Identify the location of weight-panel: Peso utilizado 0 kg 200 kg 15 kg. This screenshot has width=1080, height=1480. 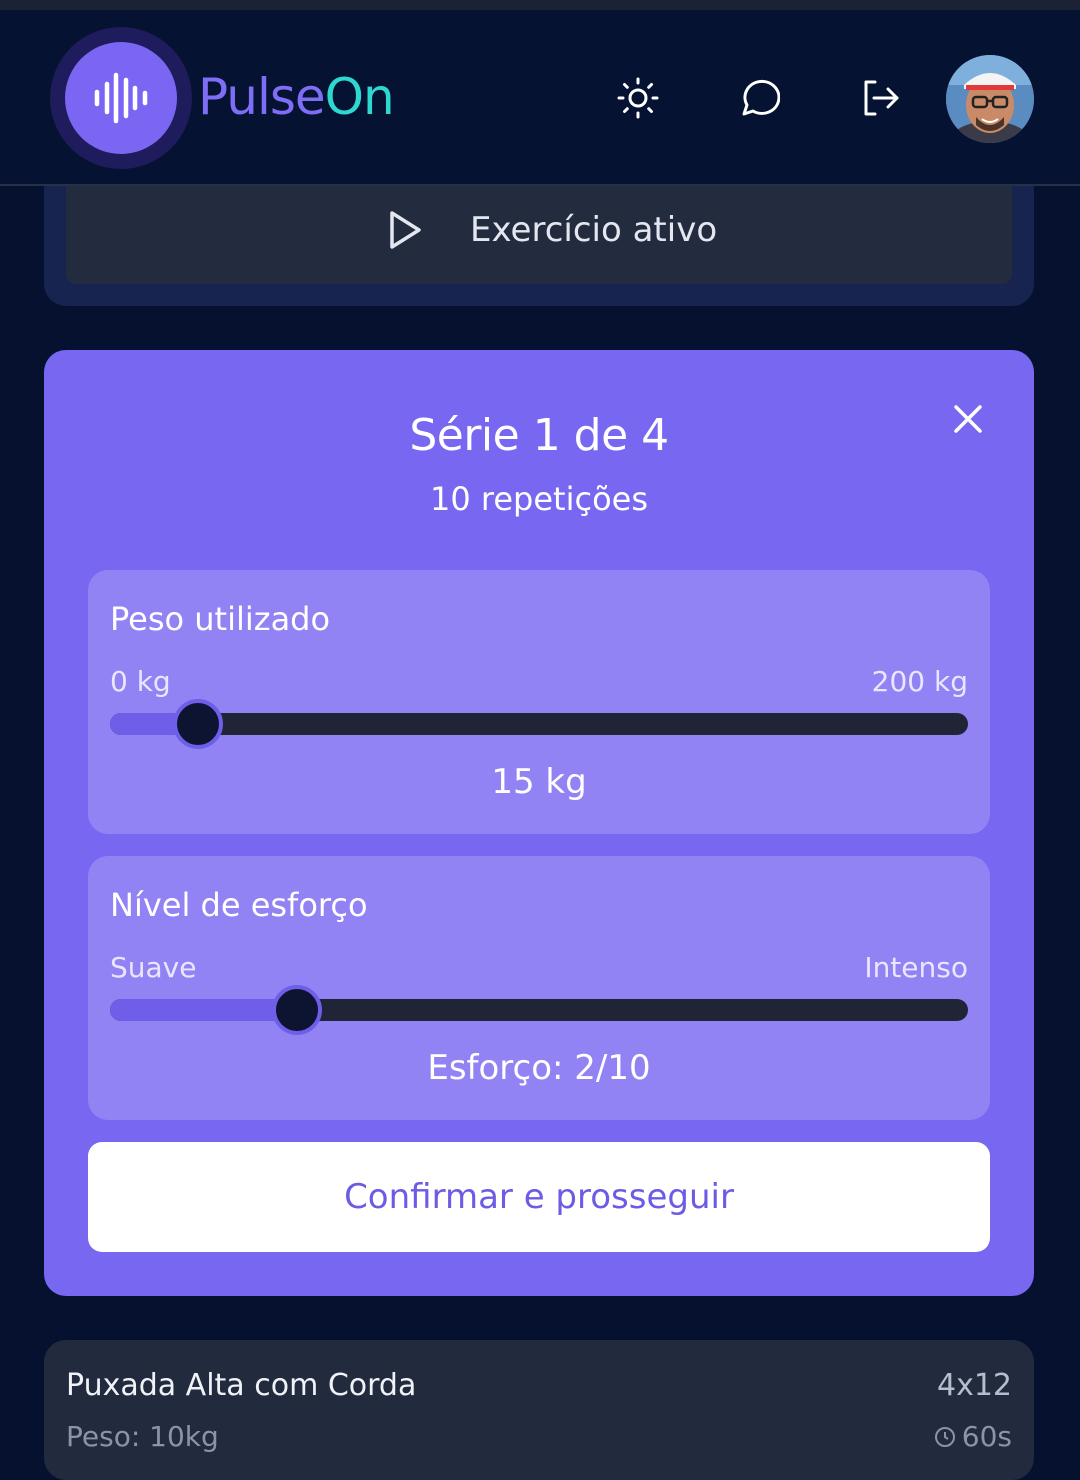
(539, 702).